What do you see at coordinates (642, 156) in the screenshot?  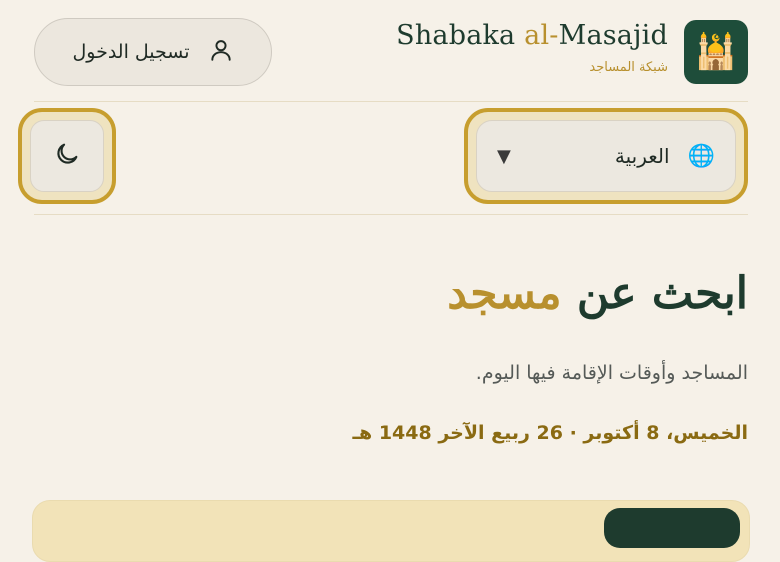 I see `language-label: العربية` at bounding box center [642, 156].